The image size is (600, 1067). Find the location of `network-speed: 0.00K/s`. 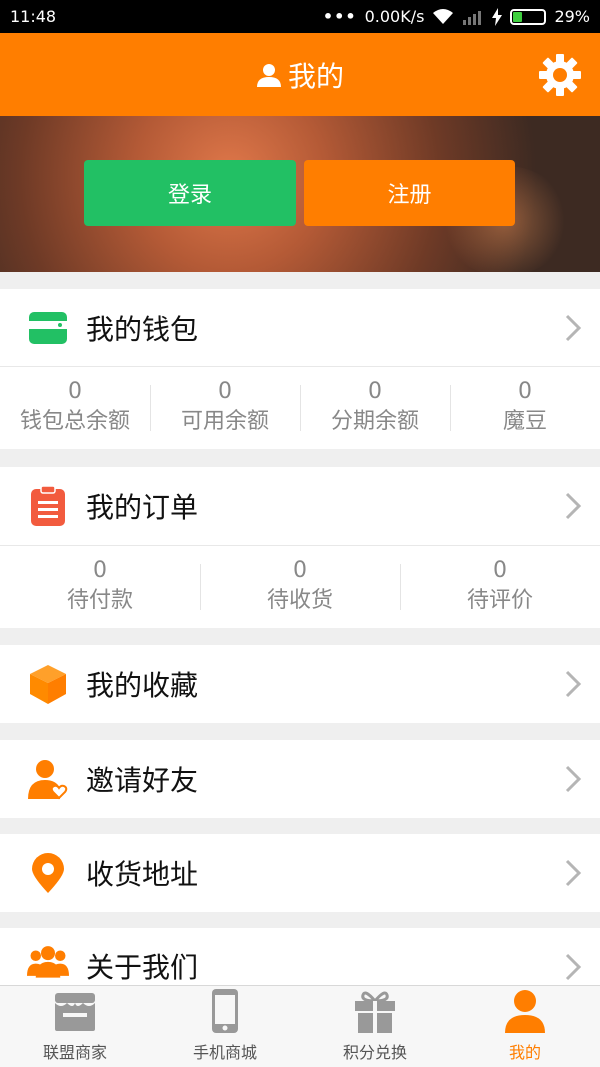

network-speed: 0.00K/s is located at coordinates (394, 16).